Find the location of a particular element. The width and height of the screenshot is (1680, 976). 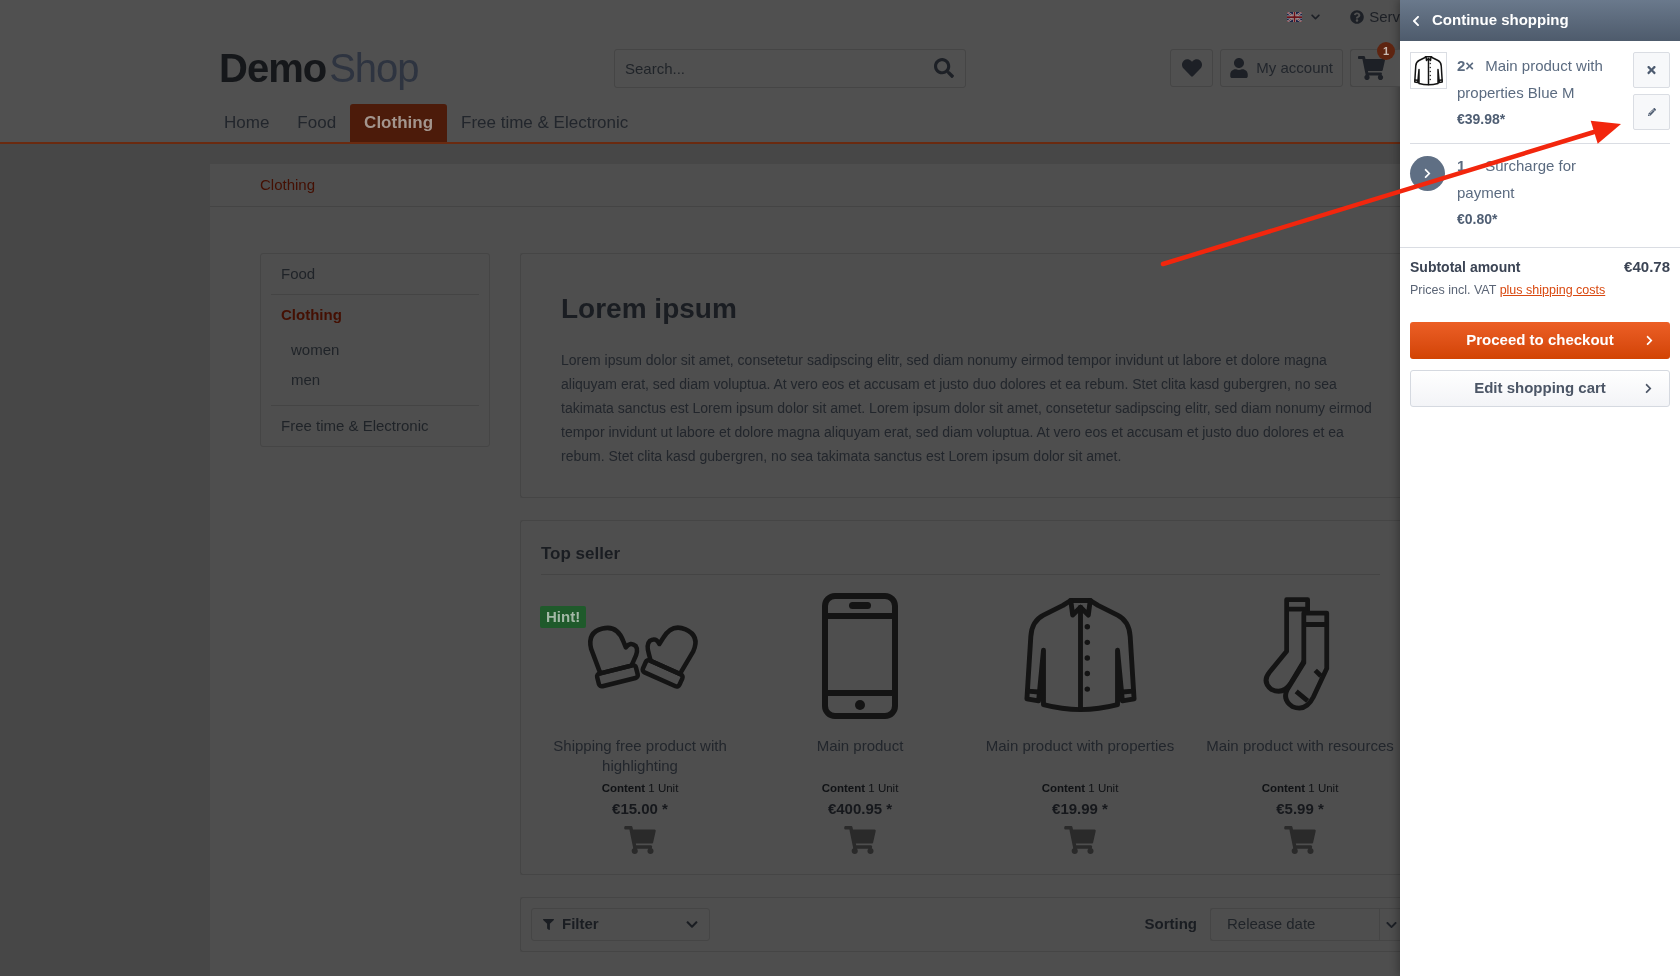

cart-button is located at coordinates (1375, 68).